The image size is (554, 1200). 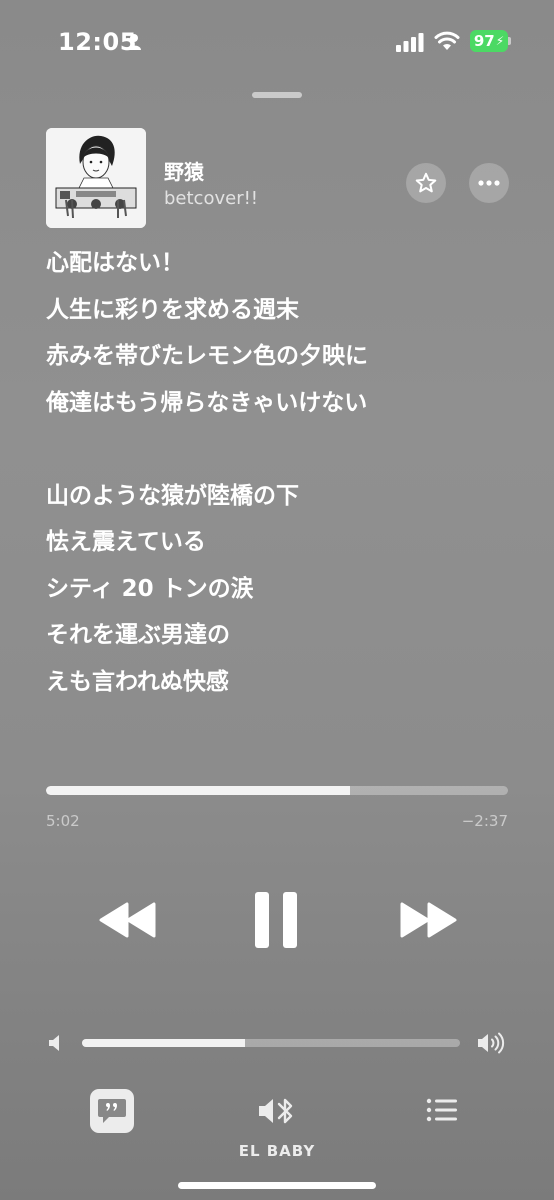 I want to click on lyrics-button, so click(x=112, y=1111).